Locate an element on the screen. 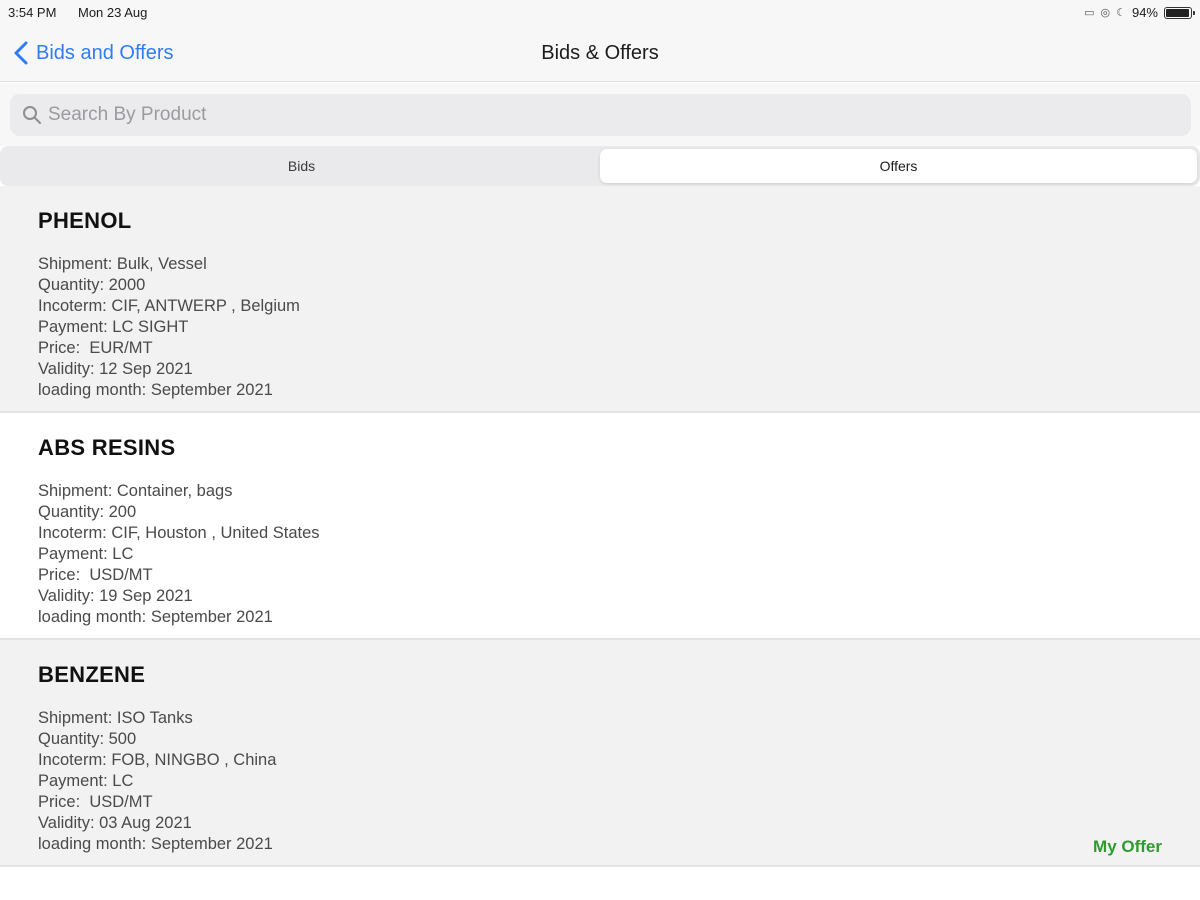 The height and width of the screenshot is (900, 1200). my-offer-tag: My Offer is located at coordinates (1127, 847).